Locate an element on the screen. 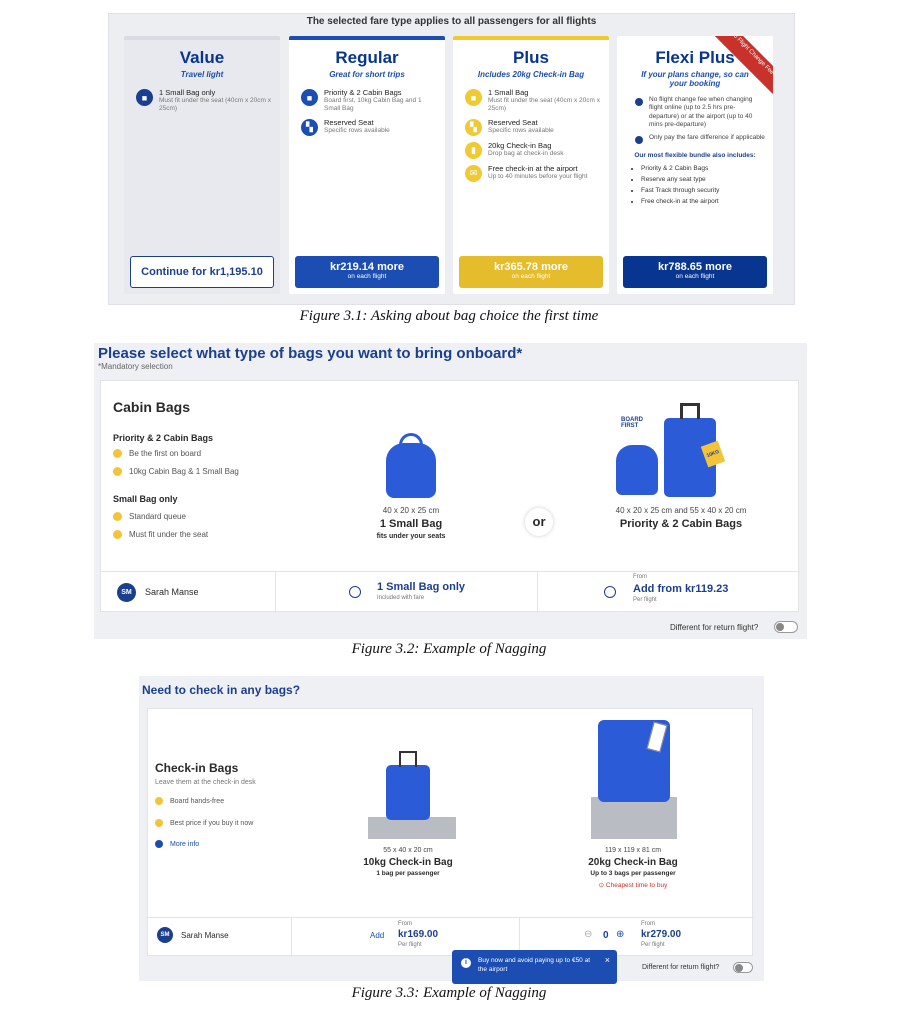  cabin-bags-icon: ■ is located at coordinates (309, 97).